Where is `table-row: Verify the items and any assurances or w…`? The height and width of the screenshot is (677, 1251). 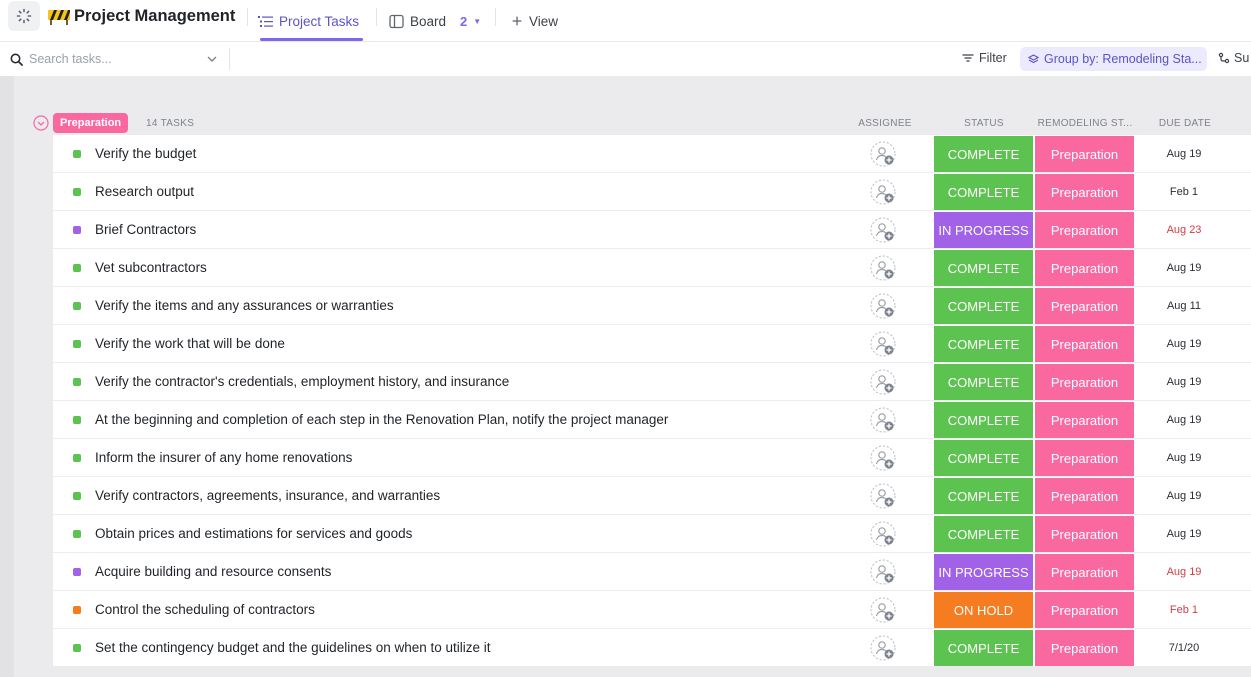 table-row: Verify the items and any assurances or w… is located at coordinates (652, 306).